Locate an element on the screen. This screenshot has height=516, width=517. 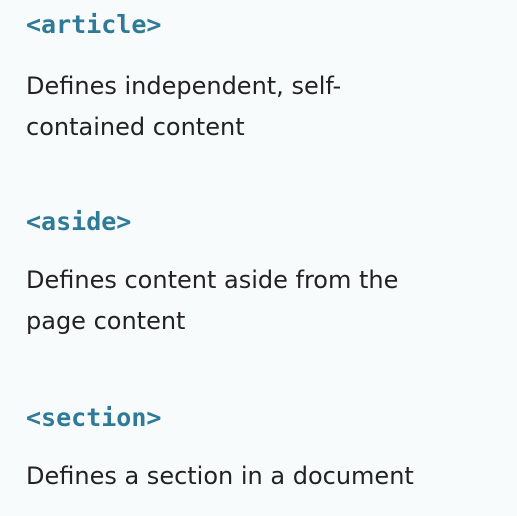
tag-name: <aside> is located at coordinates (79, 221).